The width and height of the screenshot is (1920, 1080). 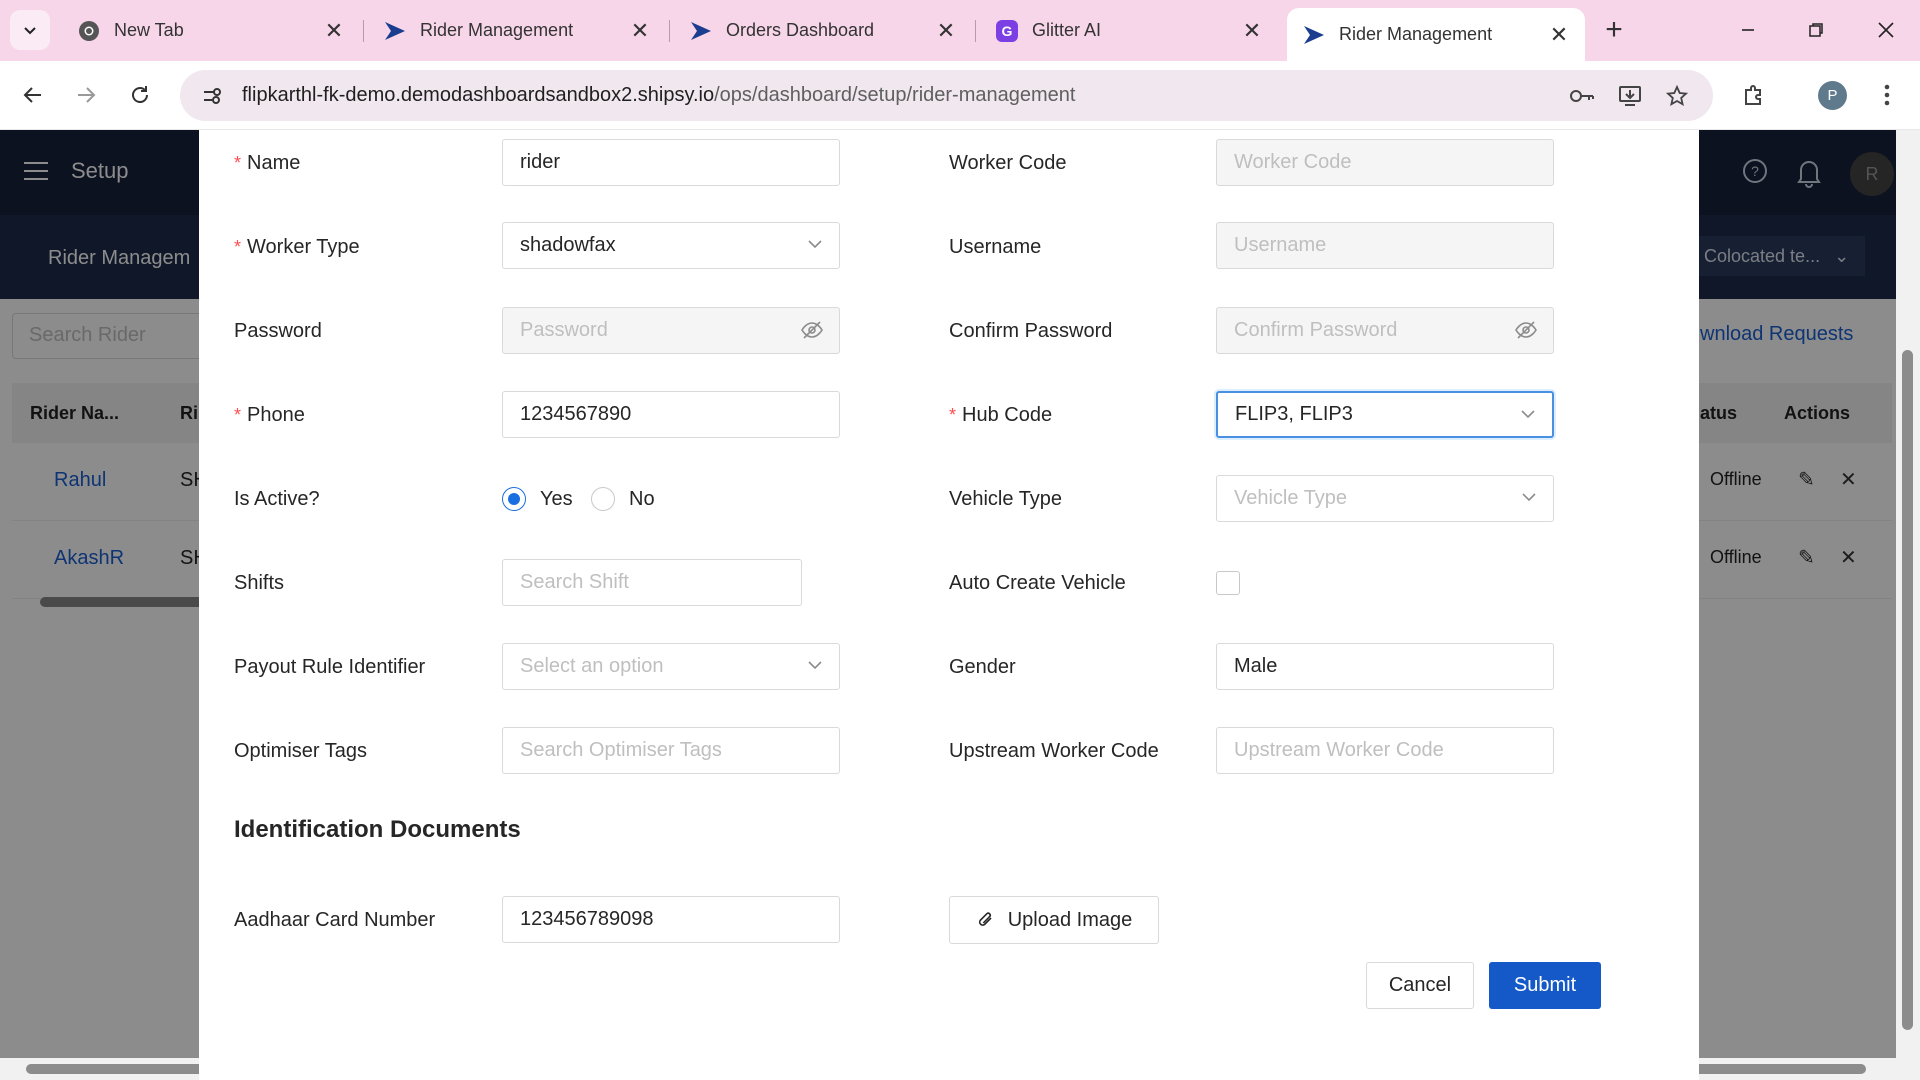 I want to click on gender-label: Gender, so click(x=982, y=667).